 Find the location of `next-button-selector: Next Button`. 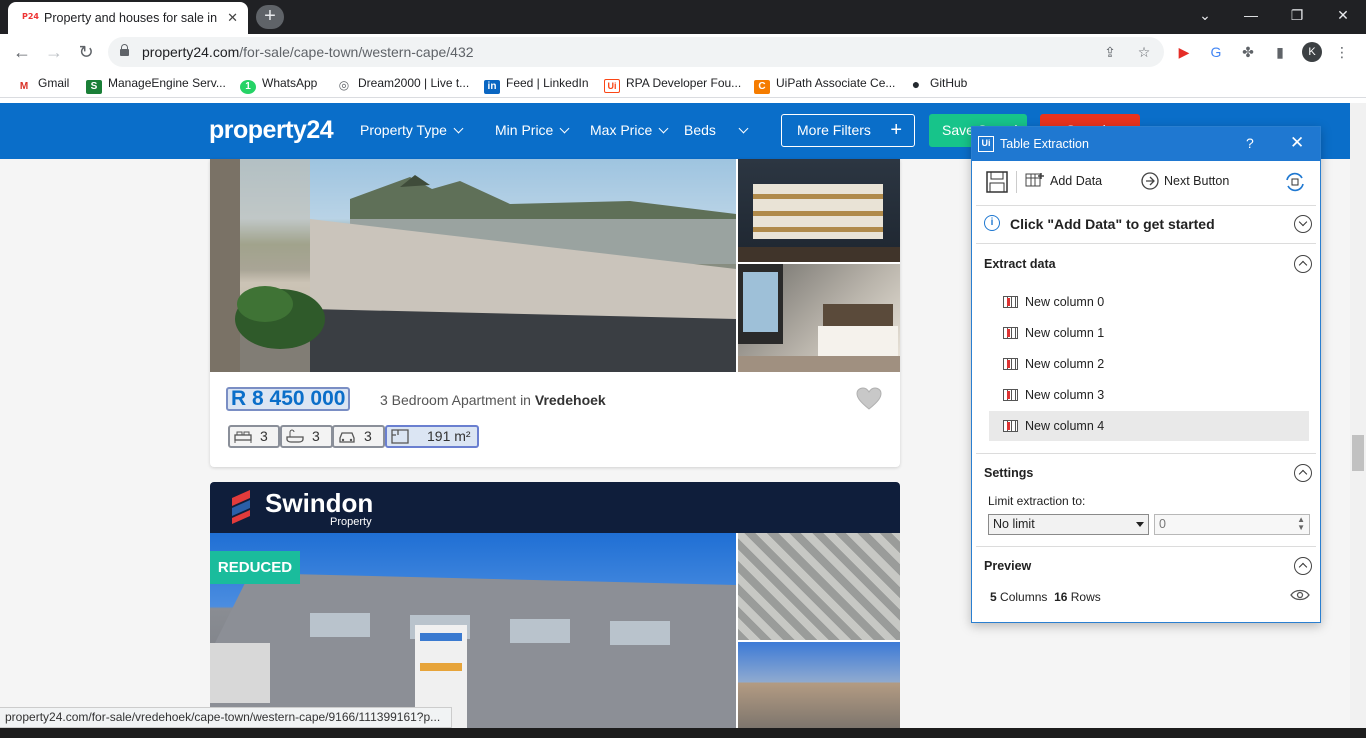

next-button-selector: Next Button is located at coordinates (1200, 183).